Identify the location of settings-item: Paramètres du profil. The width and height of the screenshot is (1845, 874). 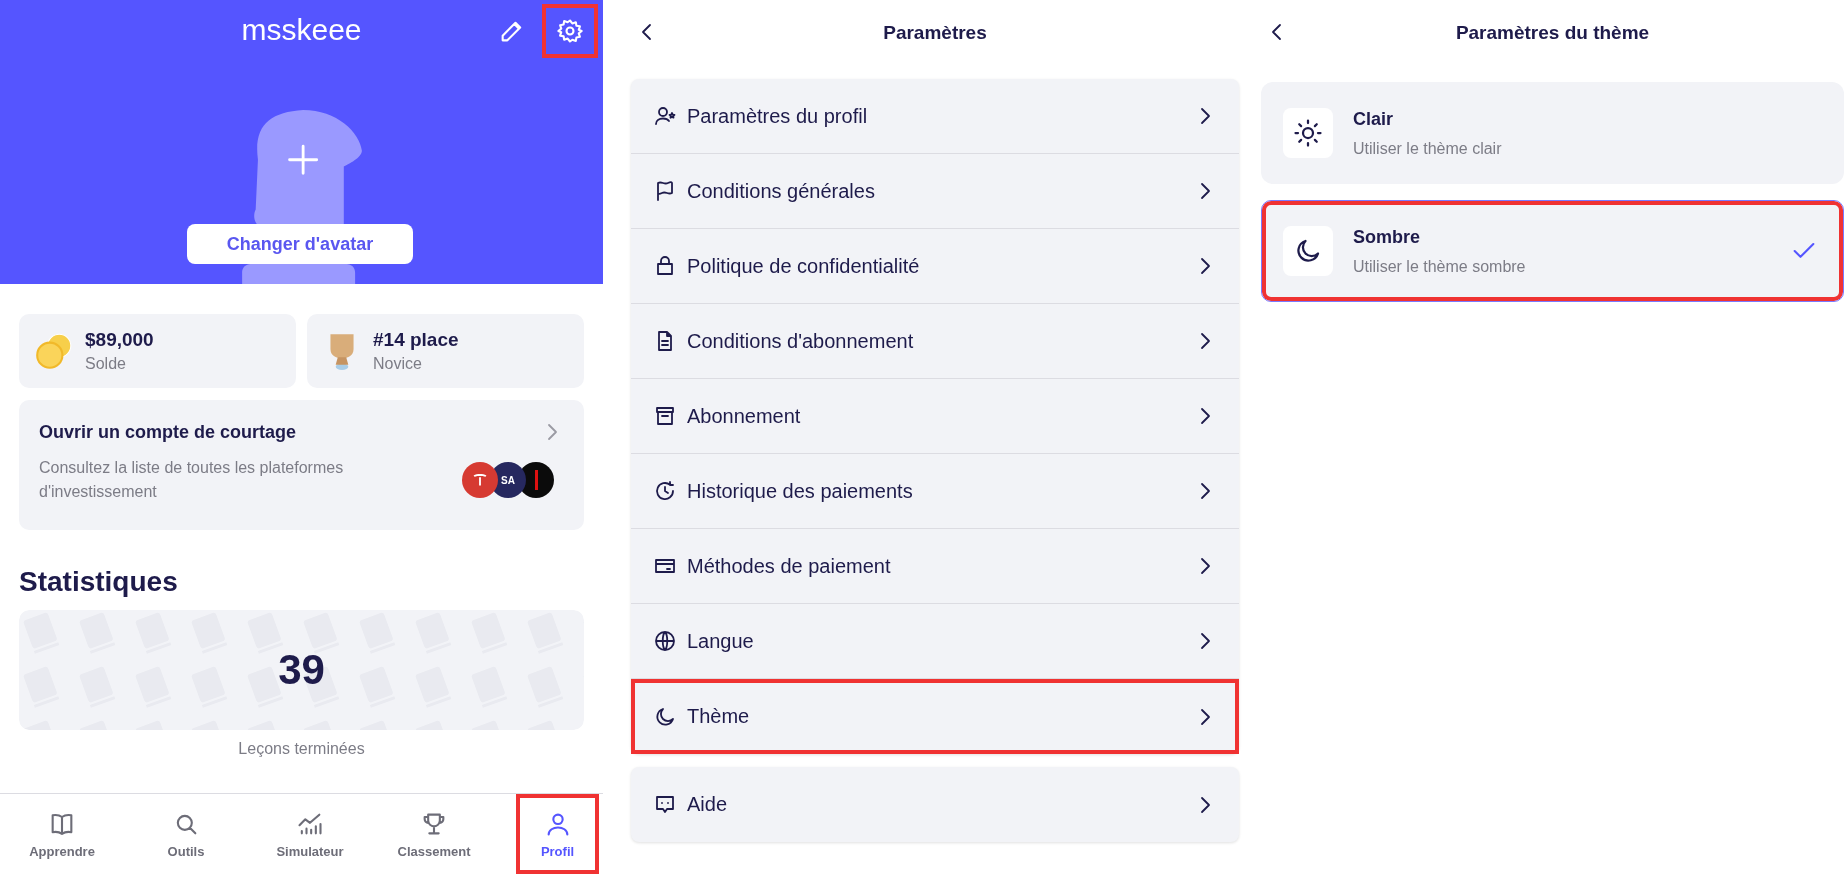
(935, 116).